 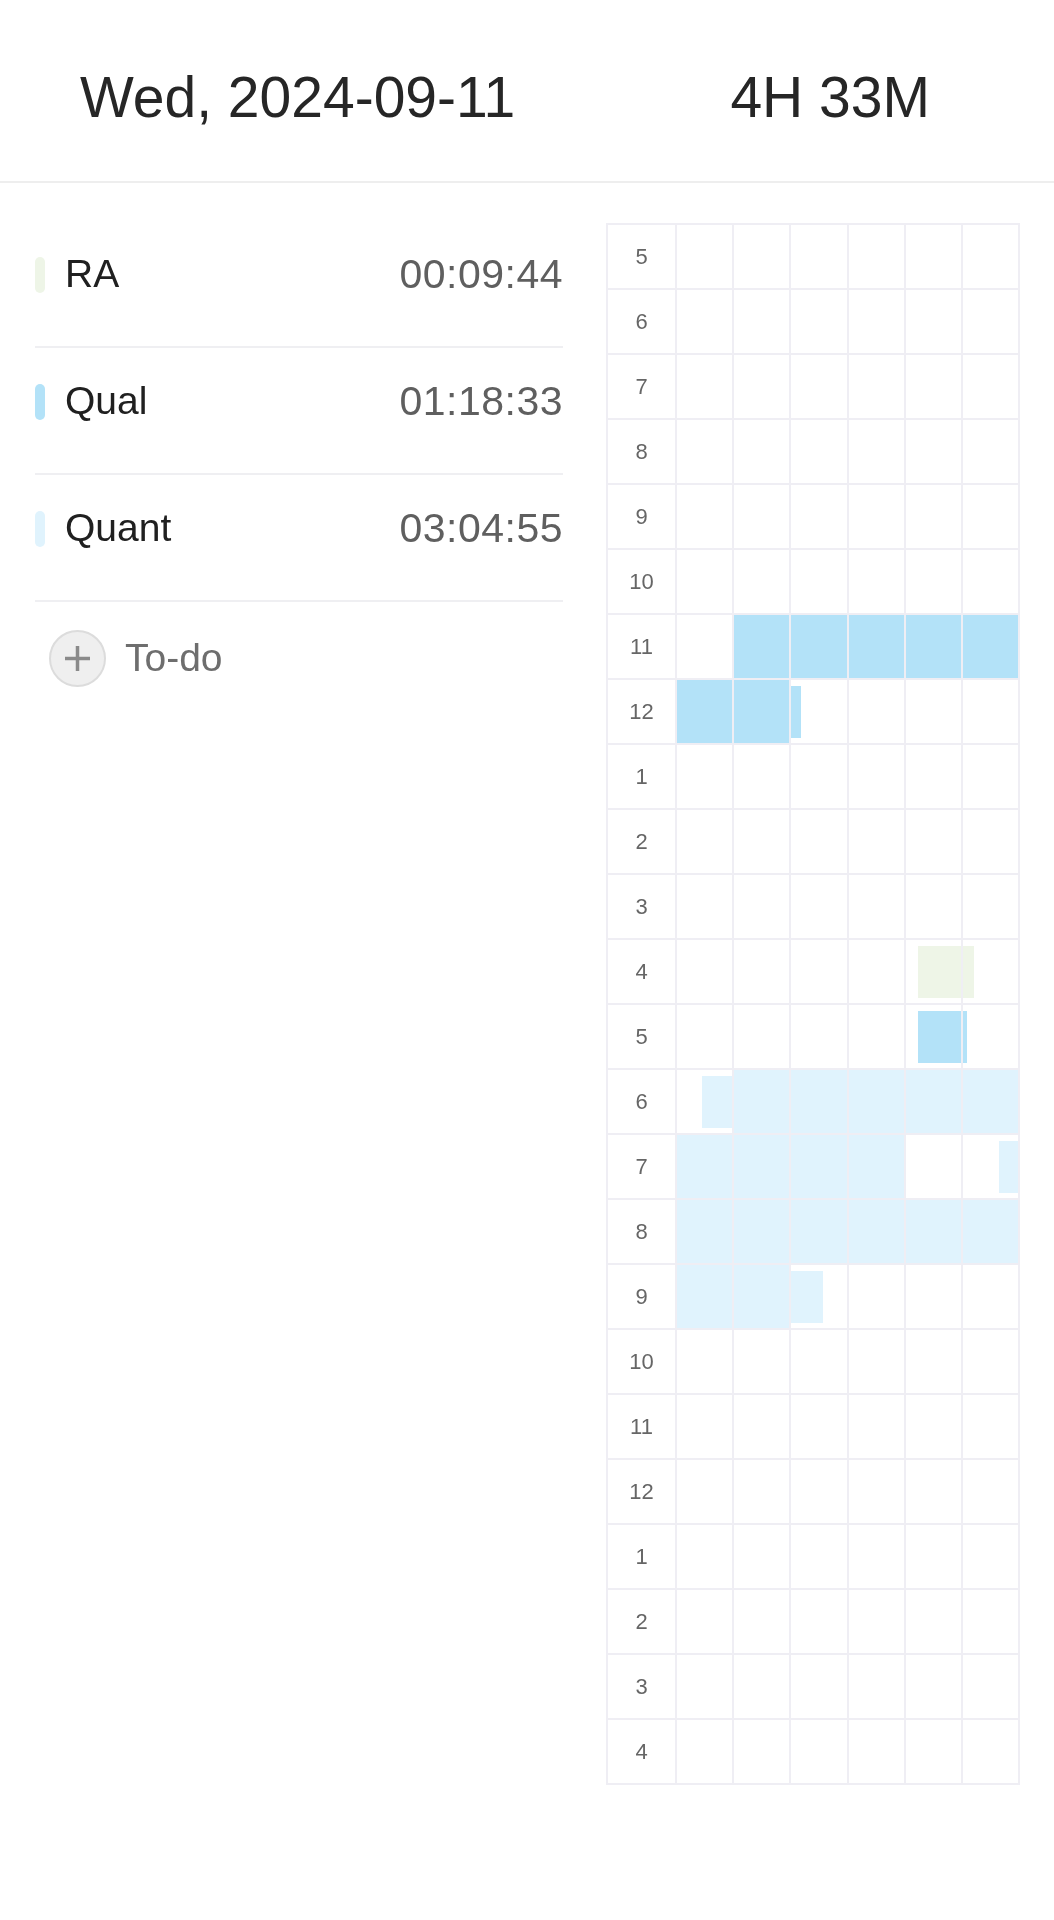 I want to click on plus-icon, so click(x=77, y=658).